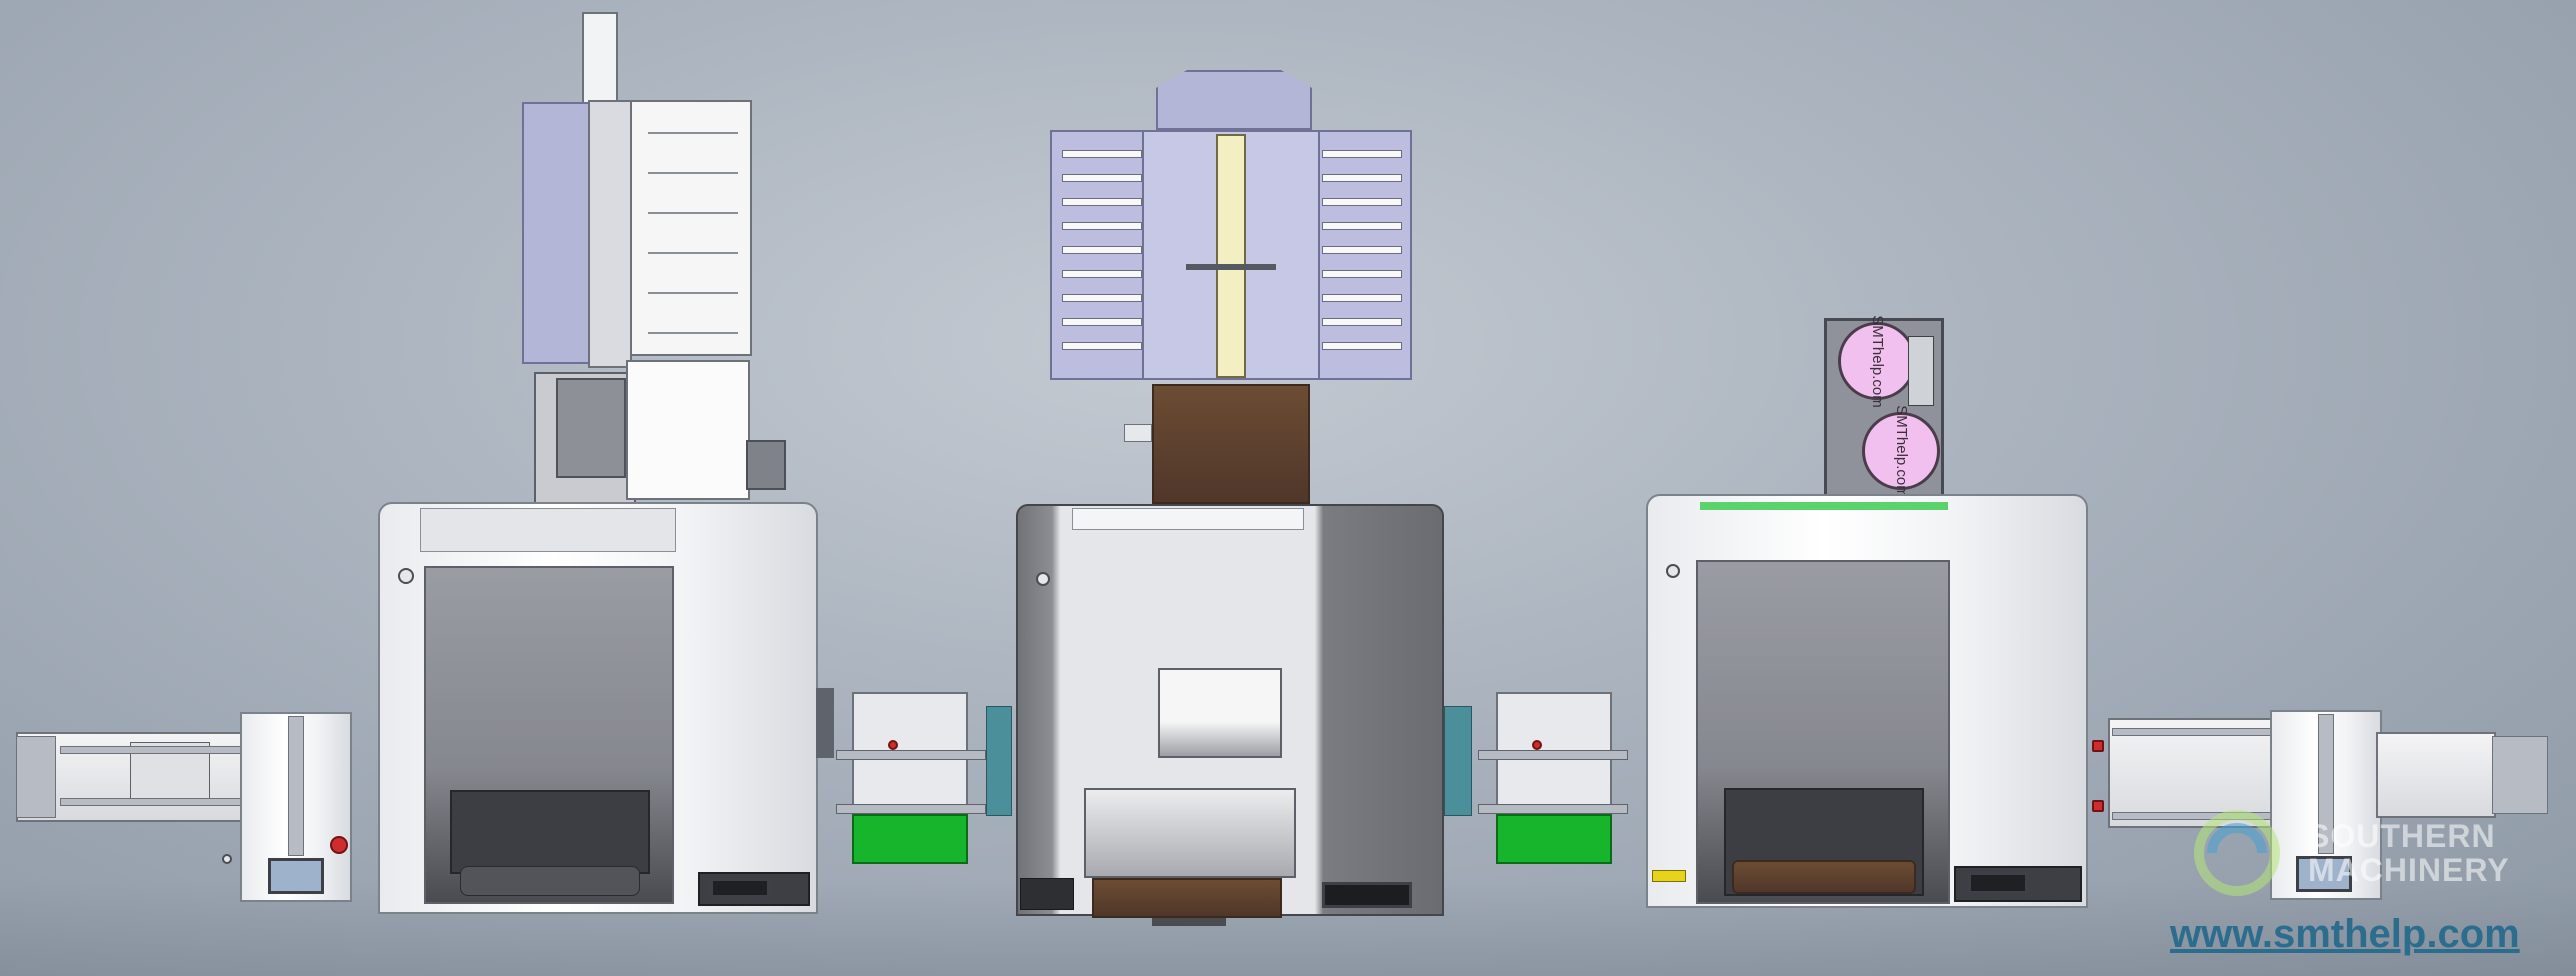  I want to click on machine-2-base-drawer, so click(1187, 898).